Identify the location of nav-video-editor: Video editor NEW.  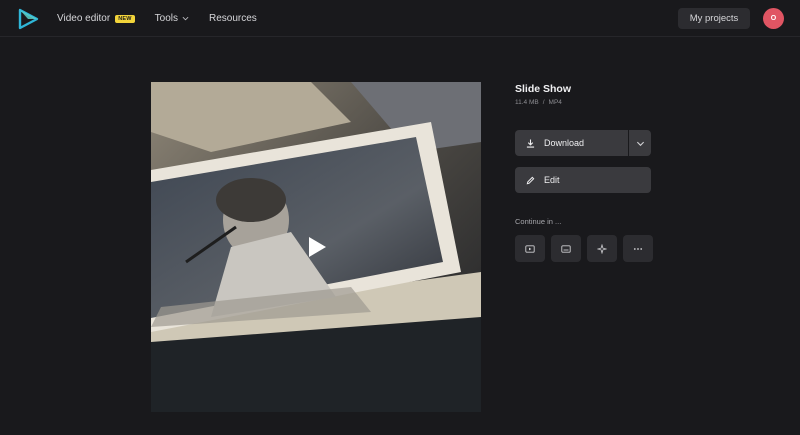
(96, 18).